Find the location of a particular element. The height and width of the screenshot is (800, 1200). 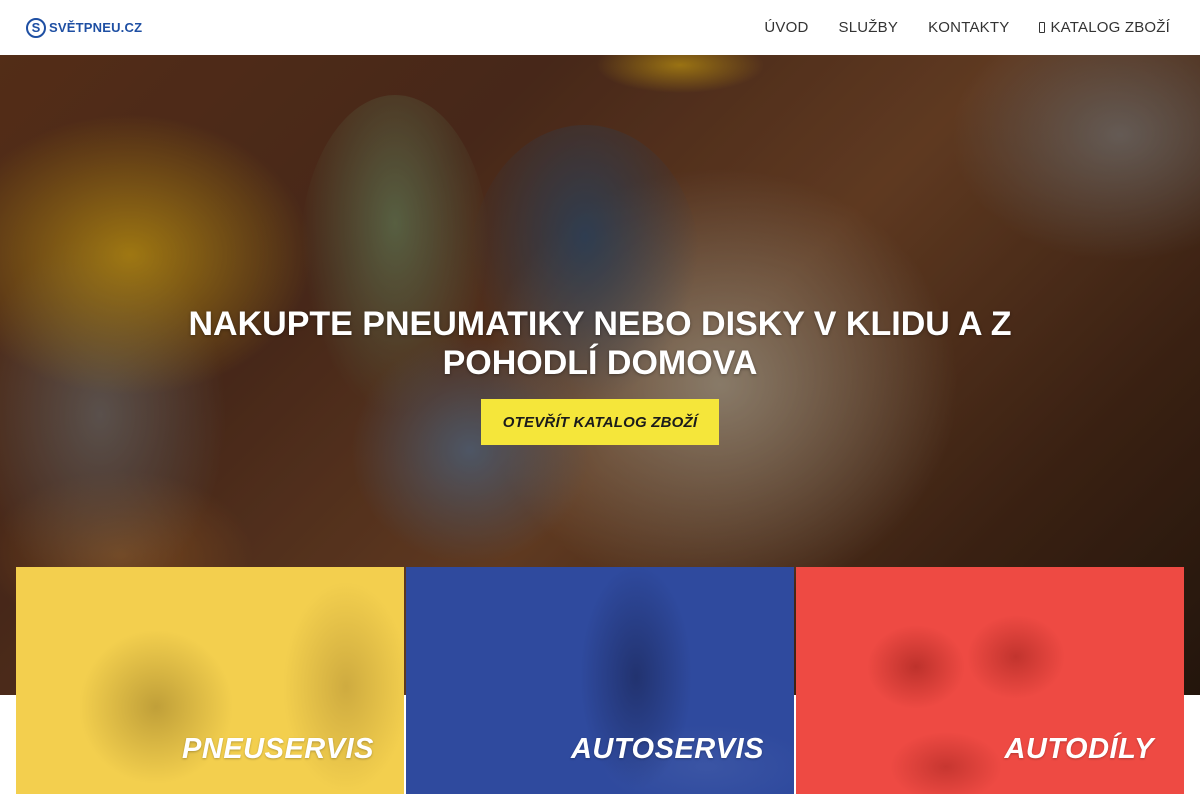

logo-s-icon: S is located at coordinates (36, 27).